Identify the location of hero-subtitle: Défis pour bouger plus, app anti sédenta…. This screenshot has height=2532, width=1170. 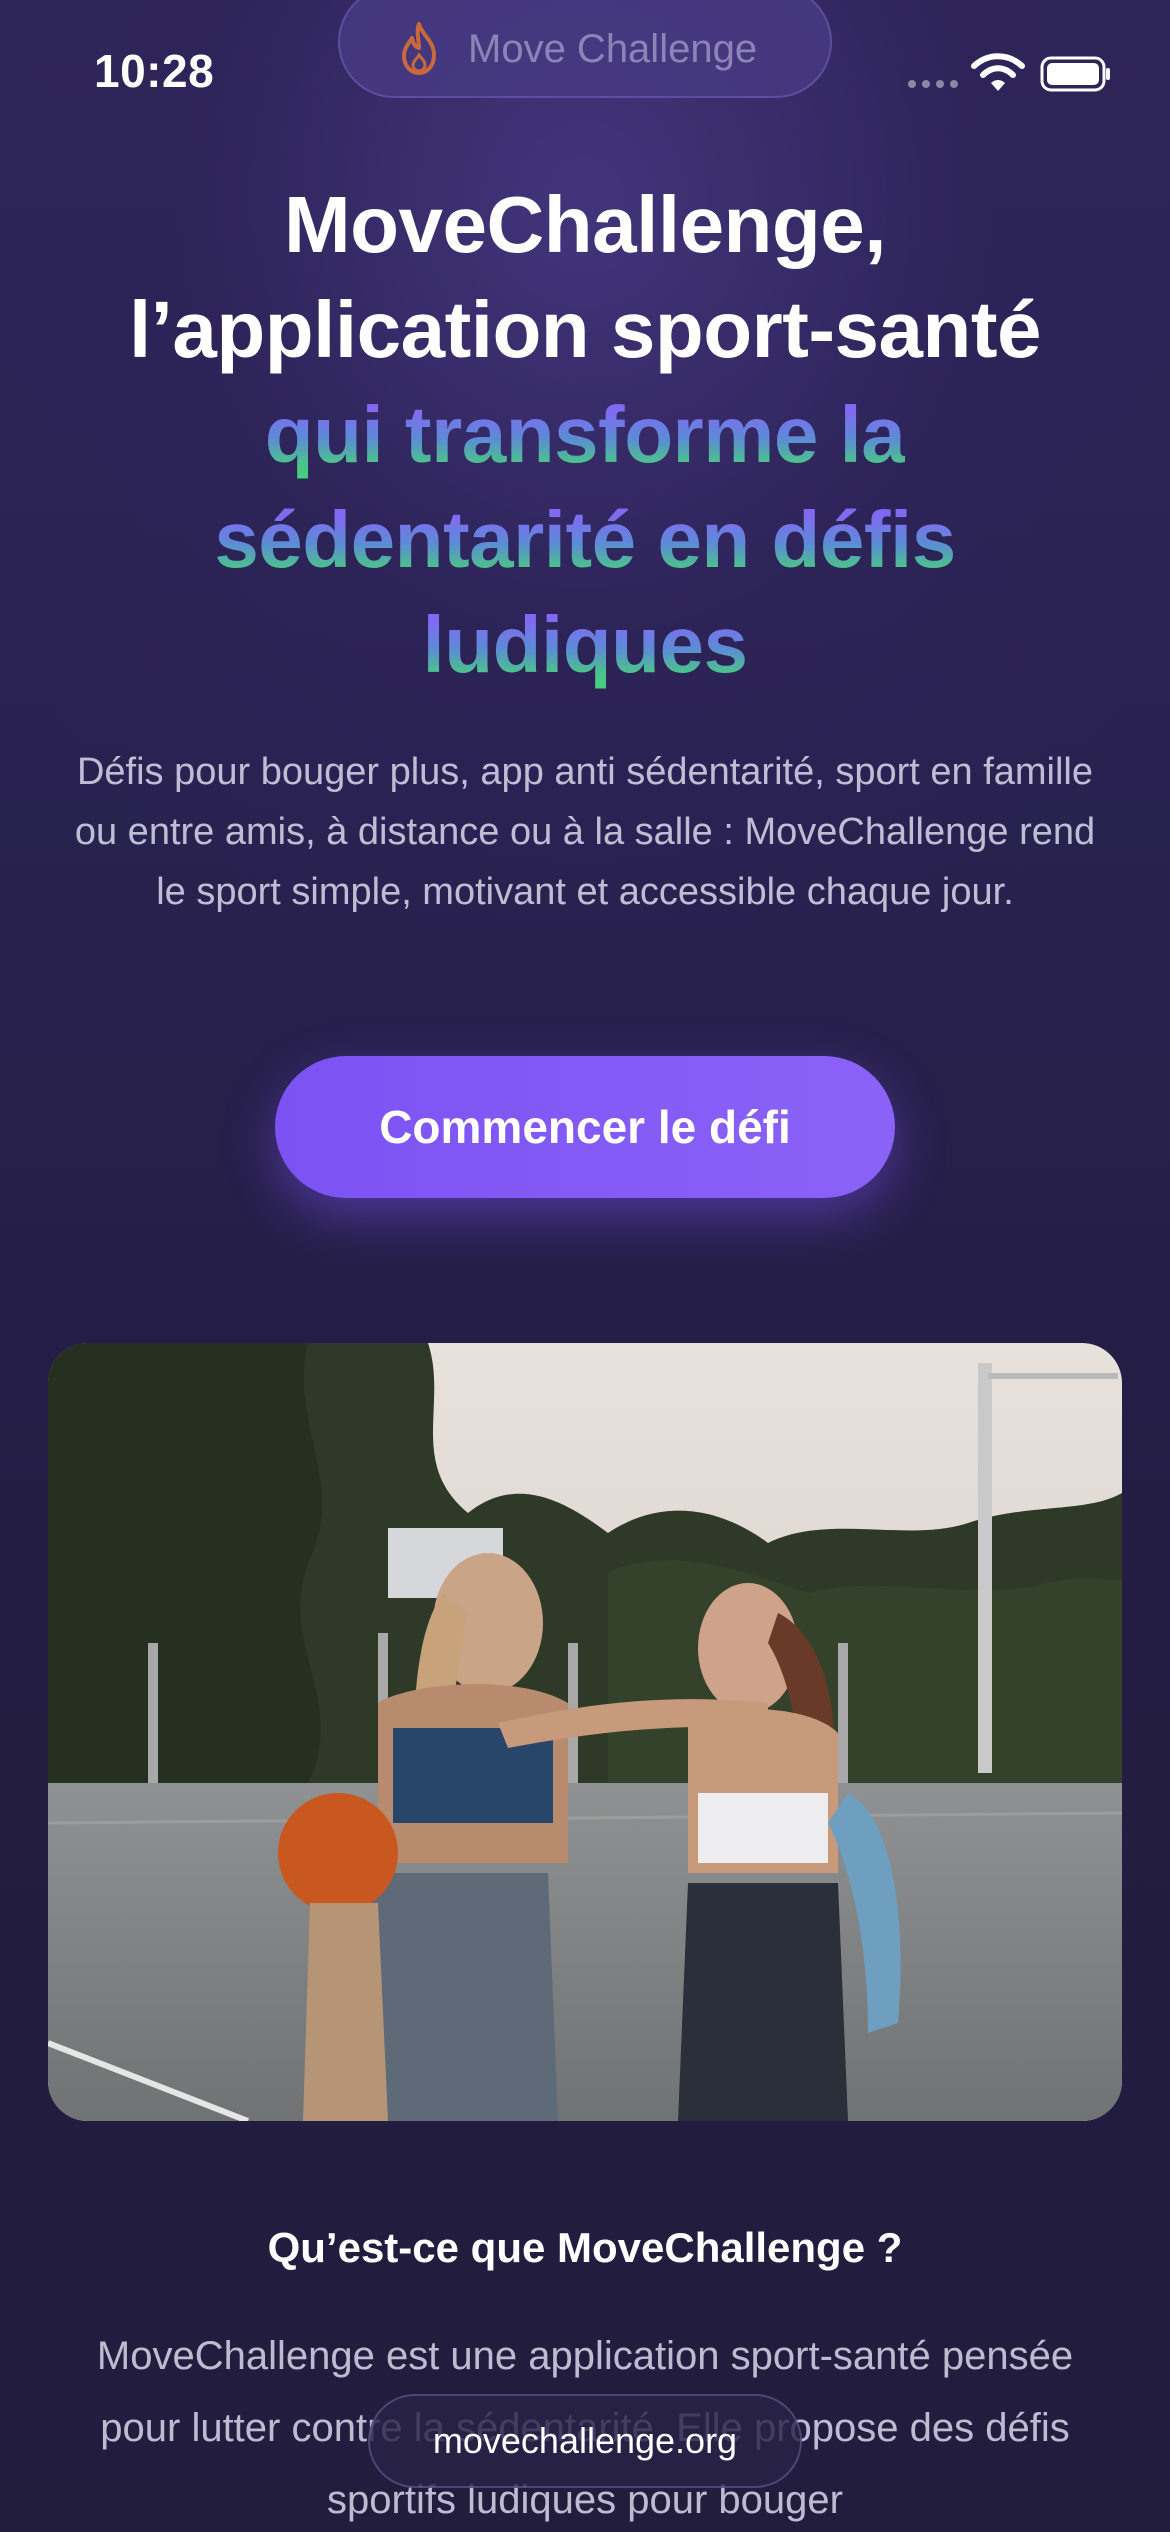
(585, 832).